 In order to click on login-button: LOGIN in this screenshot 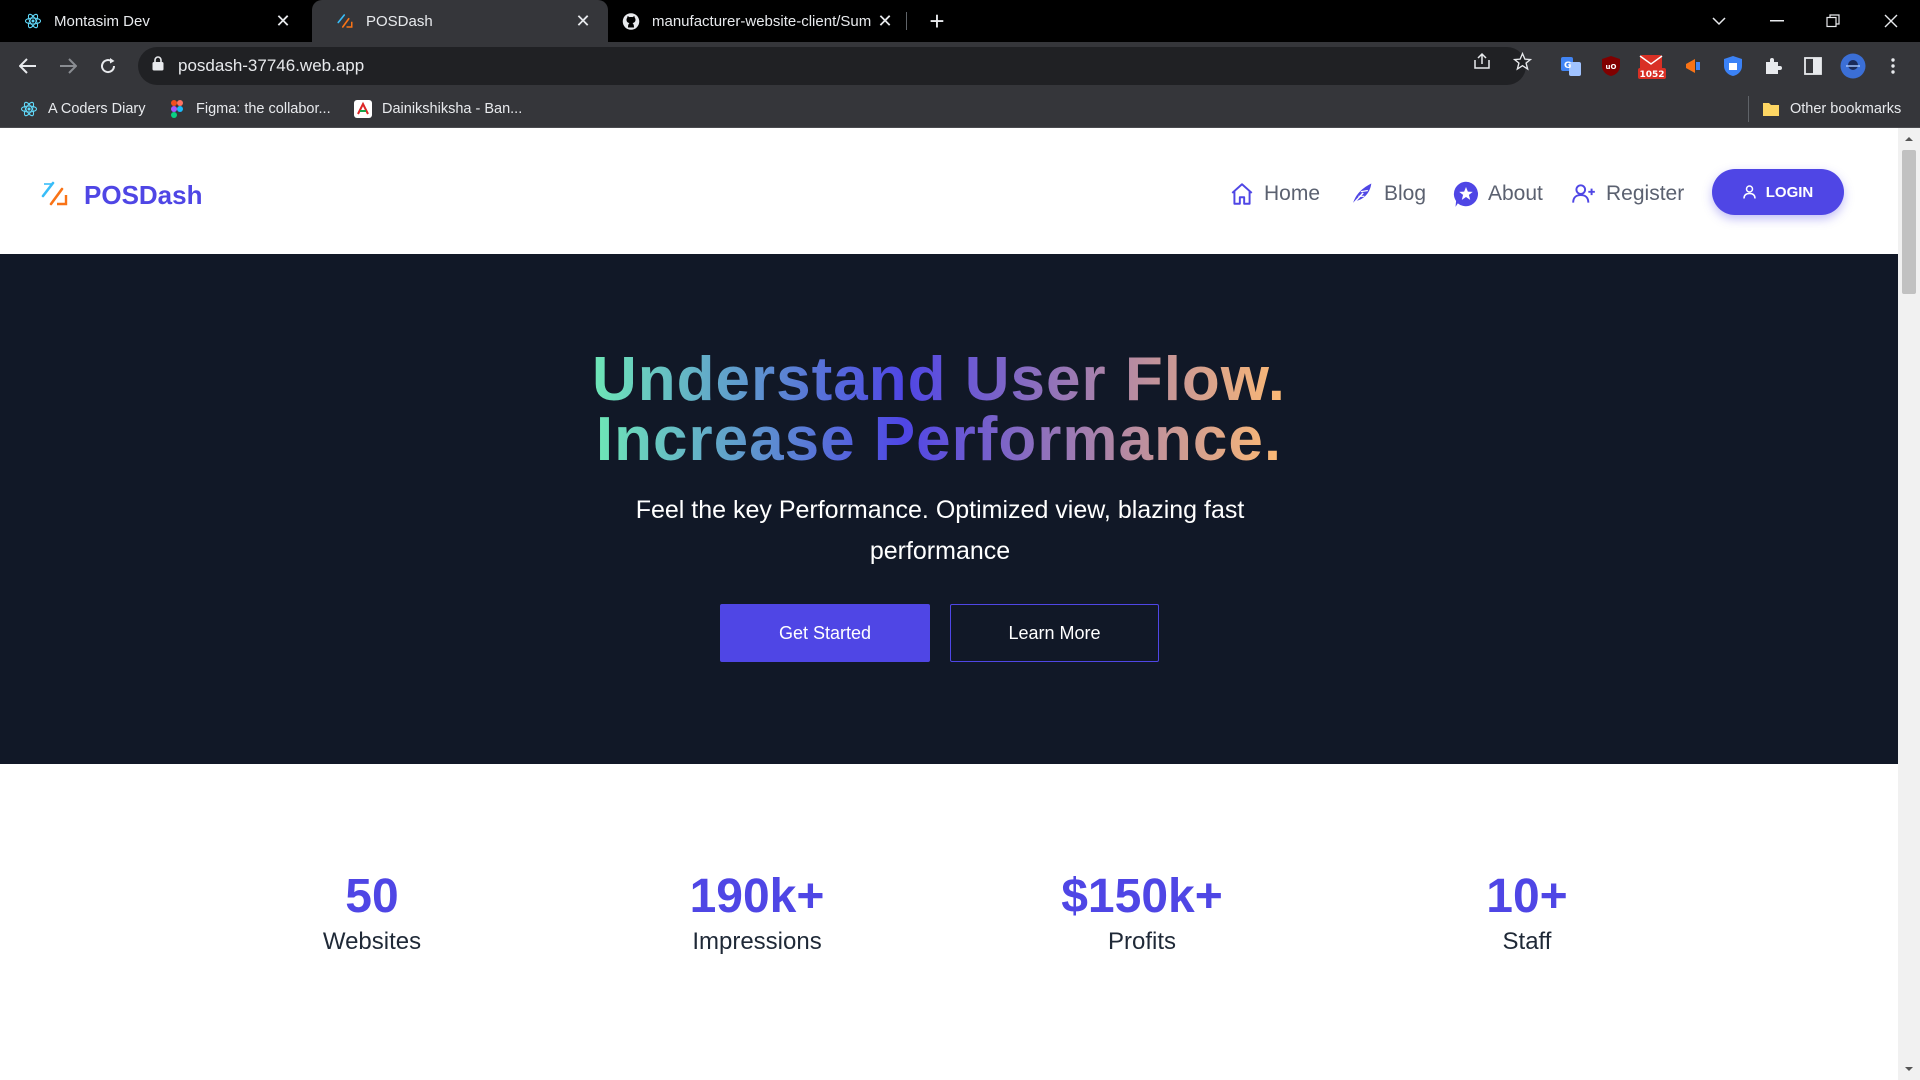, I will do `click(1778, 192)`.